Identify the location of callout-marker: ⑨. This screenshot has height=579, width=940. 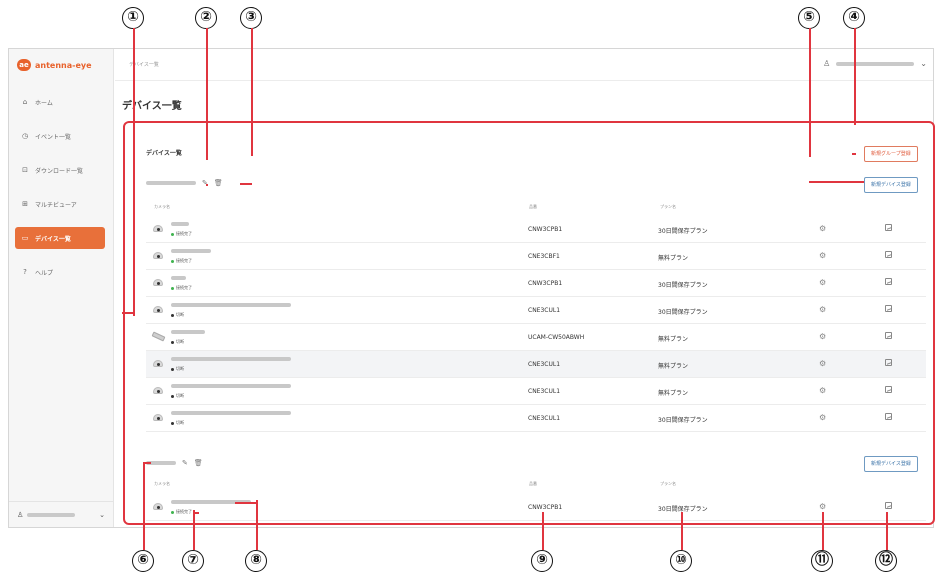
(542, 561).